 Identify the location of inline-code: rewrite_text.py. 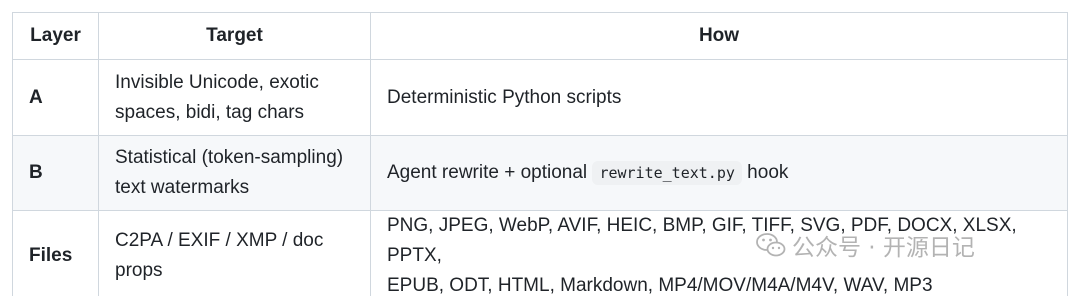
(667, 173).